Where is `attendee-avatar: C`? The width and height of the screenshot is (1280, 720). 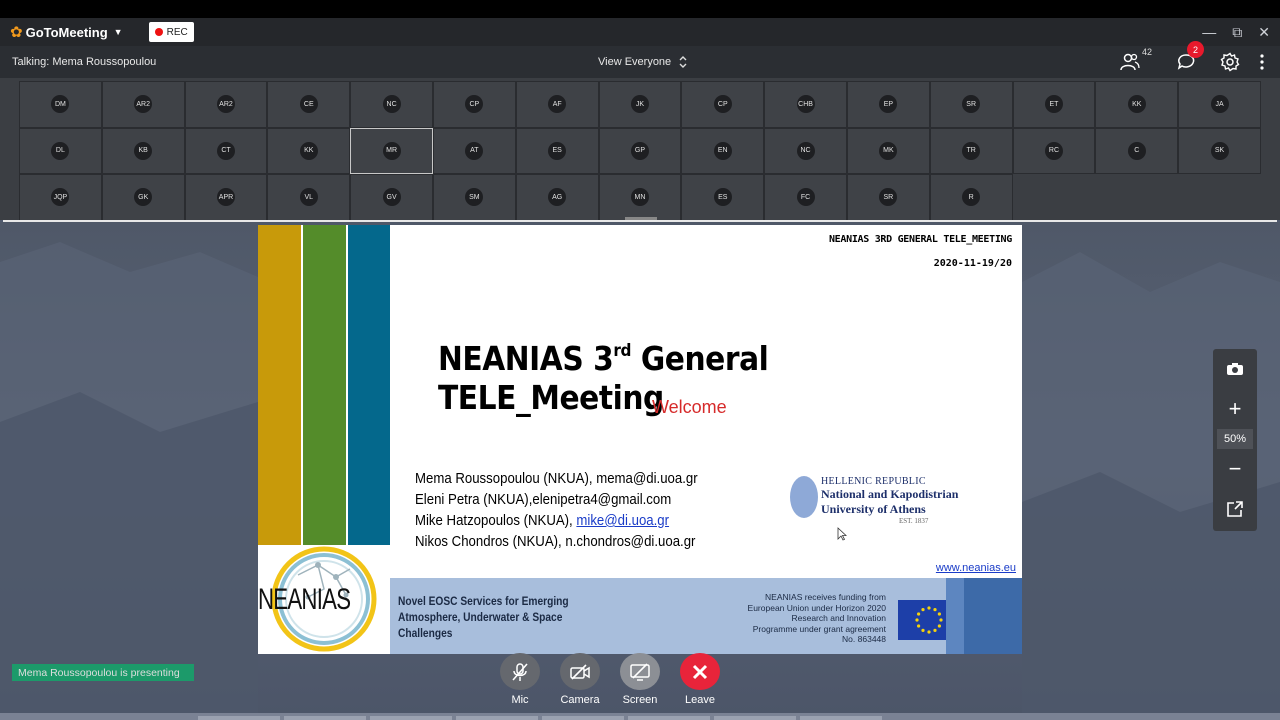
attendee-avatar: C is located at coordinates (1136, 150).